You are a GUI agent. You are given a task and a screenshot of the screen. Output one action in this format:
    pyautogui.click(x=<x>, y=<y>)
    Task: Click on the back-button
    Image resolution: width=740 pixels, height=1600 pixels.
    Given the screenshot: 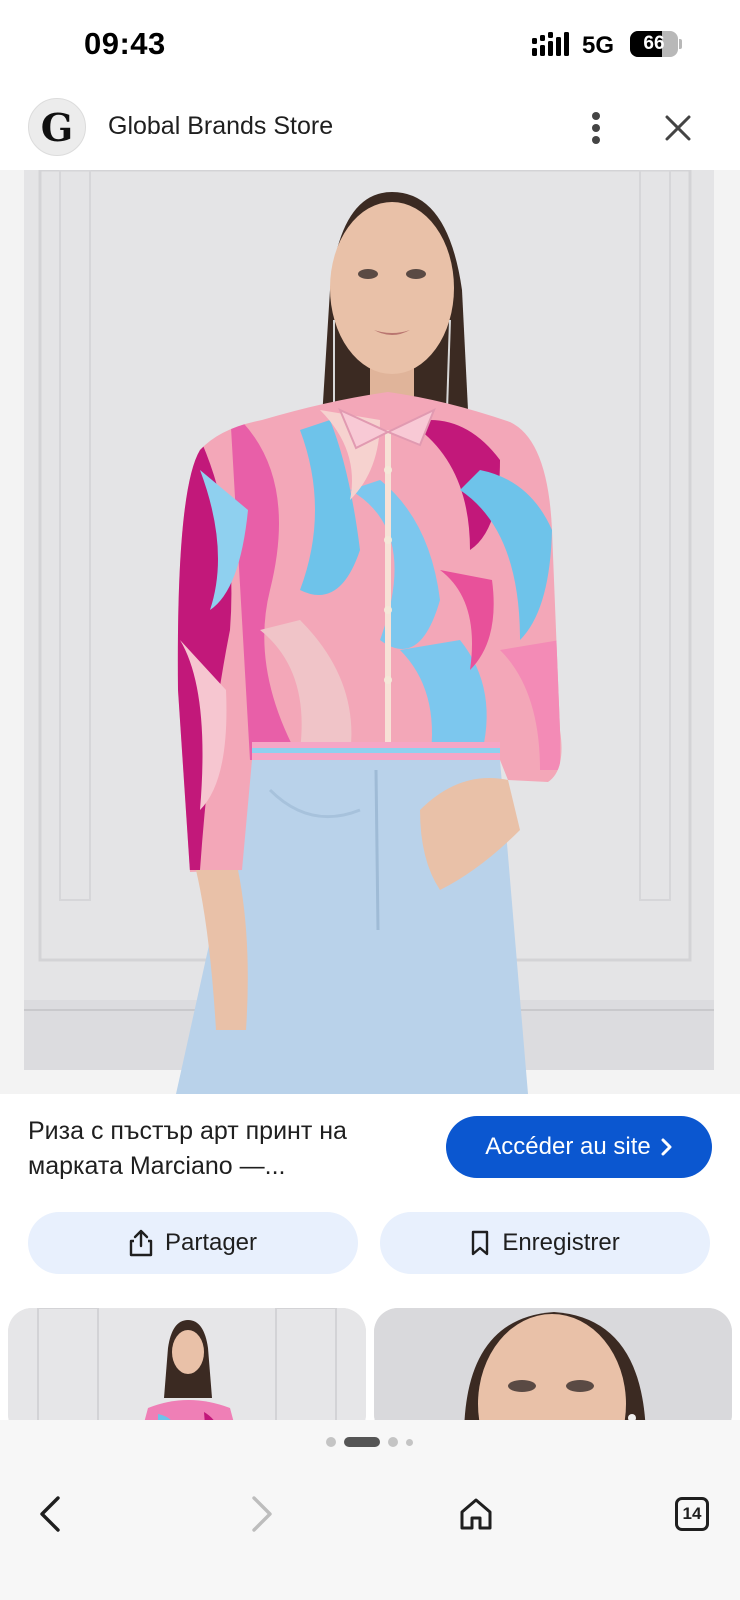 What is the action you would take?
    pyautogui.click(x=50, y=1514)
    